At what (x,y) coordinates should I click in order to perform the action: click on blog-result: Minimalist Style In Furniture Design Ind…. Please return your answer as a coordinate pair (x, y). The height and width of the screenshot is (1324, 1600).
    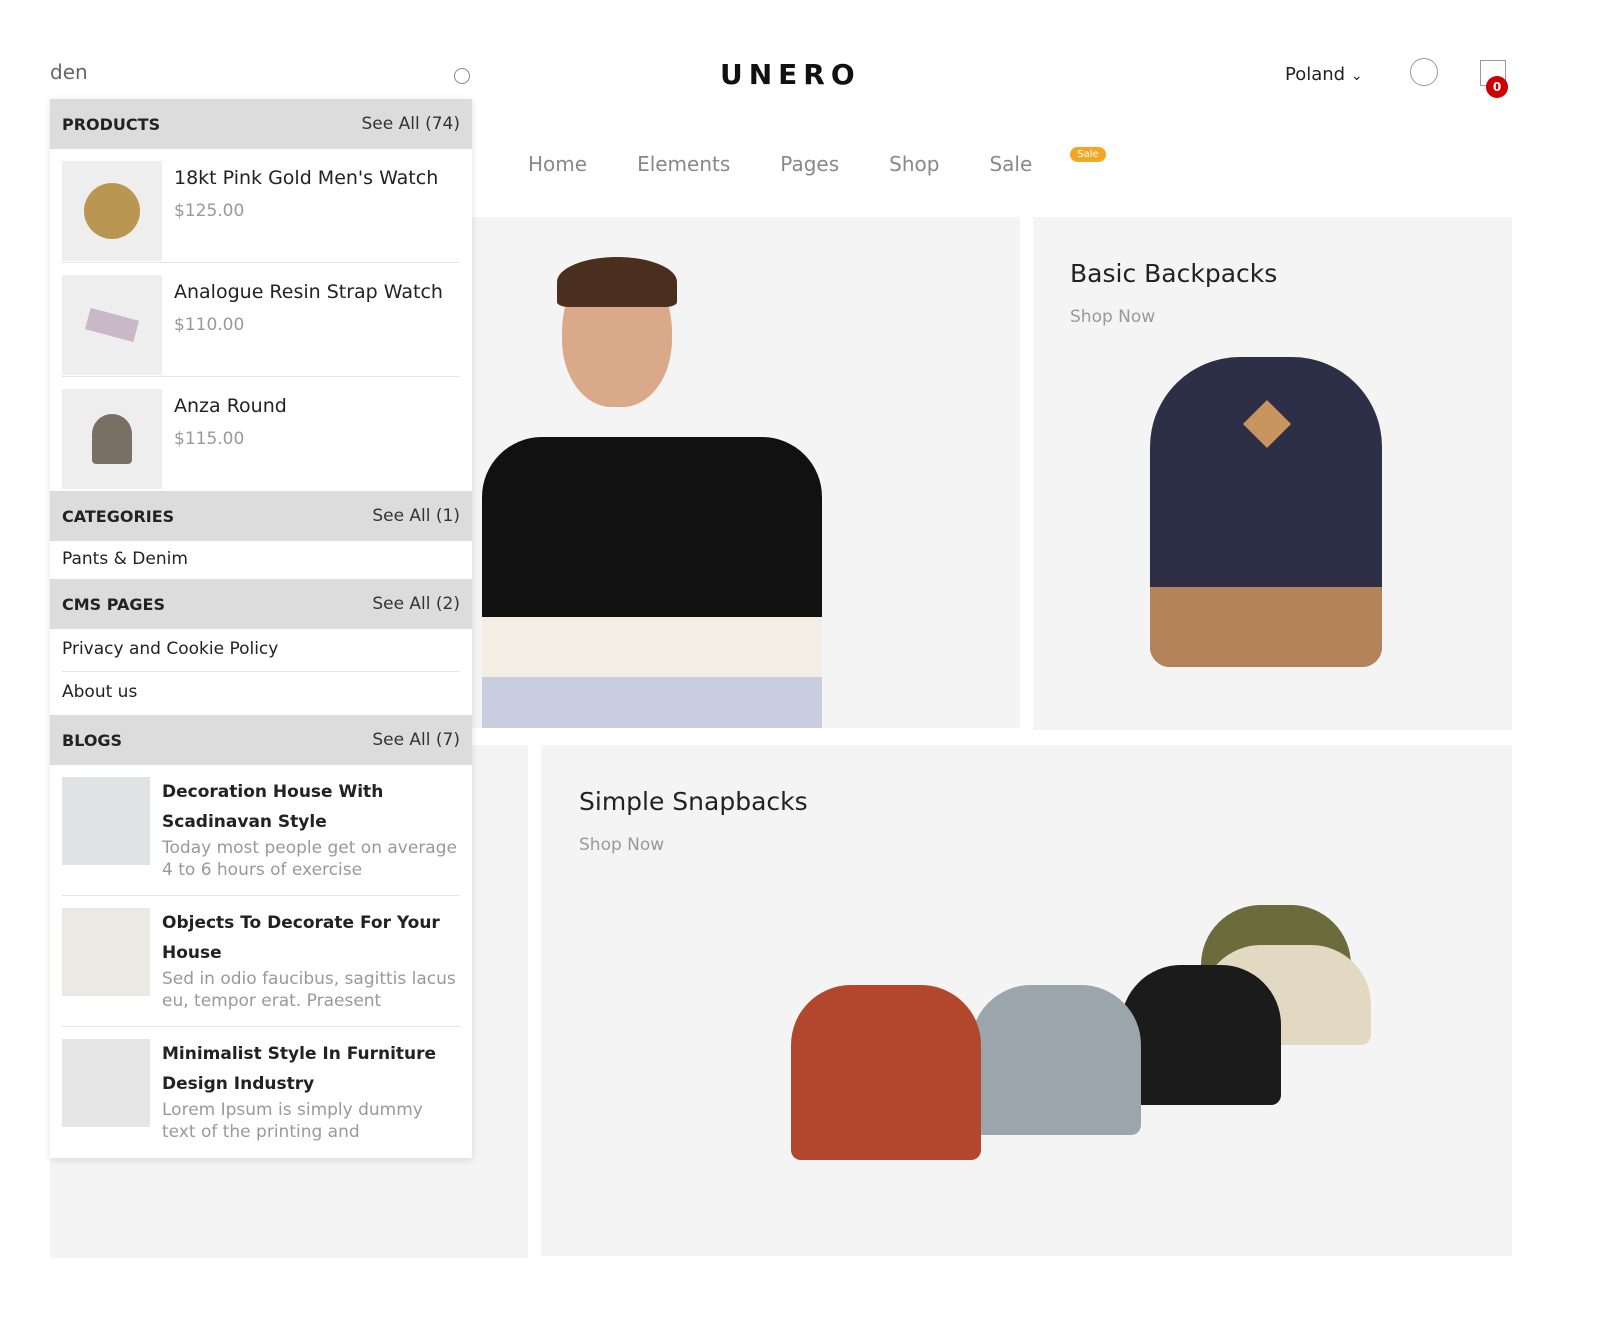
    Looking at the image, I should click on (261, 1092).